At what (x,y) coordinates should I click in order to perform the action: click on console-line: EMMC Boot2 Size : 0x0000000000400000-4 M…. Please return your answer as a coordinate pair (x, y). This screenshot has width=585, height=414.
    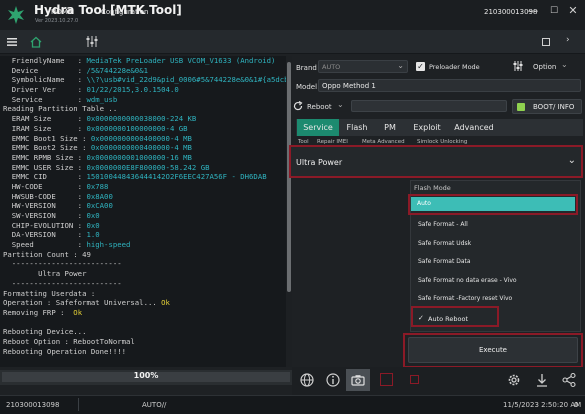
    Looking at the image, I should click on (144, 148).